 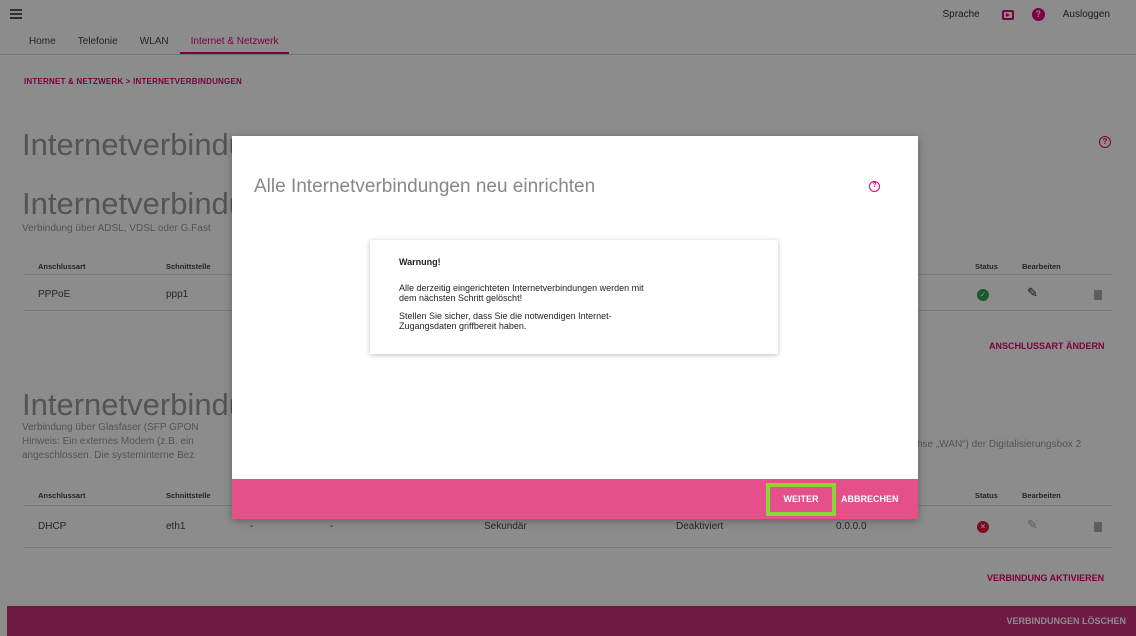 I want to click on warning-text: Zugangsdaten griffbereit haben., so click(x=463, y=326).